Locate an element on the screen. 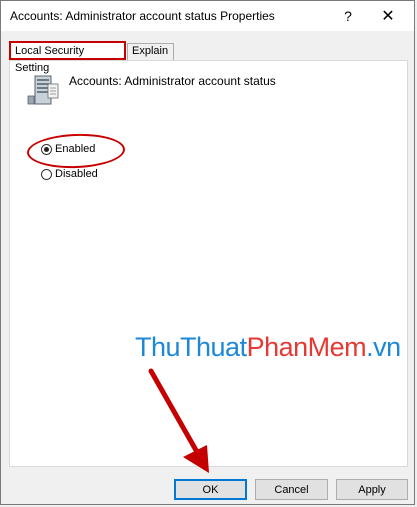 The image size is (417, 507). radio-enabled-label: Enabled is located at coordinates (75, 149).